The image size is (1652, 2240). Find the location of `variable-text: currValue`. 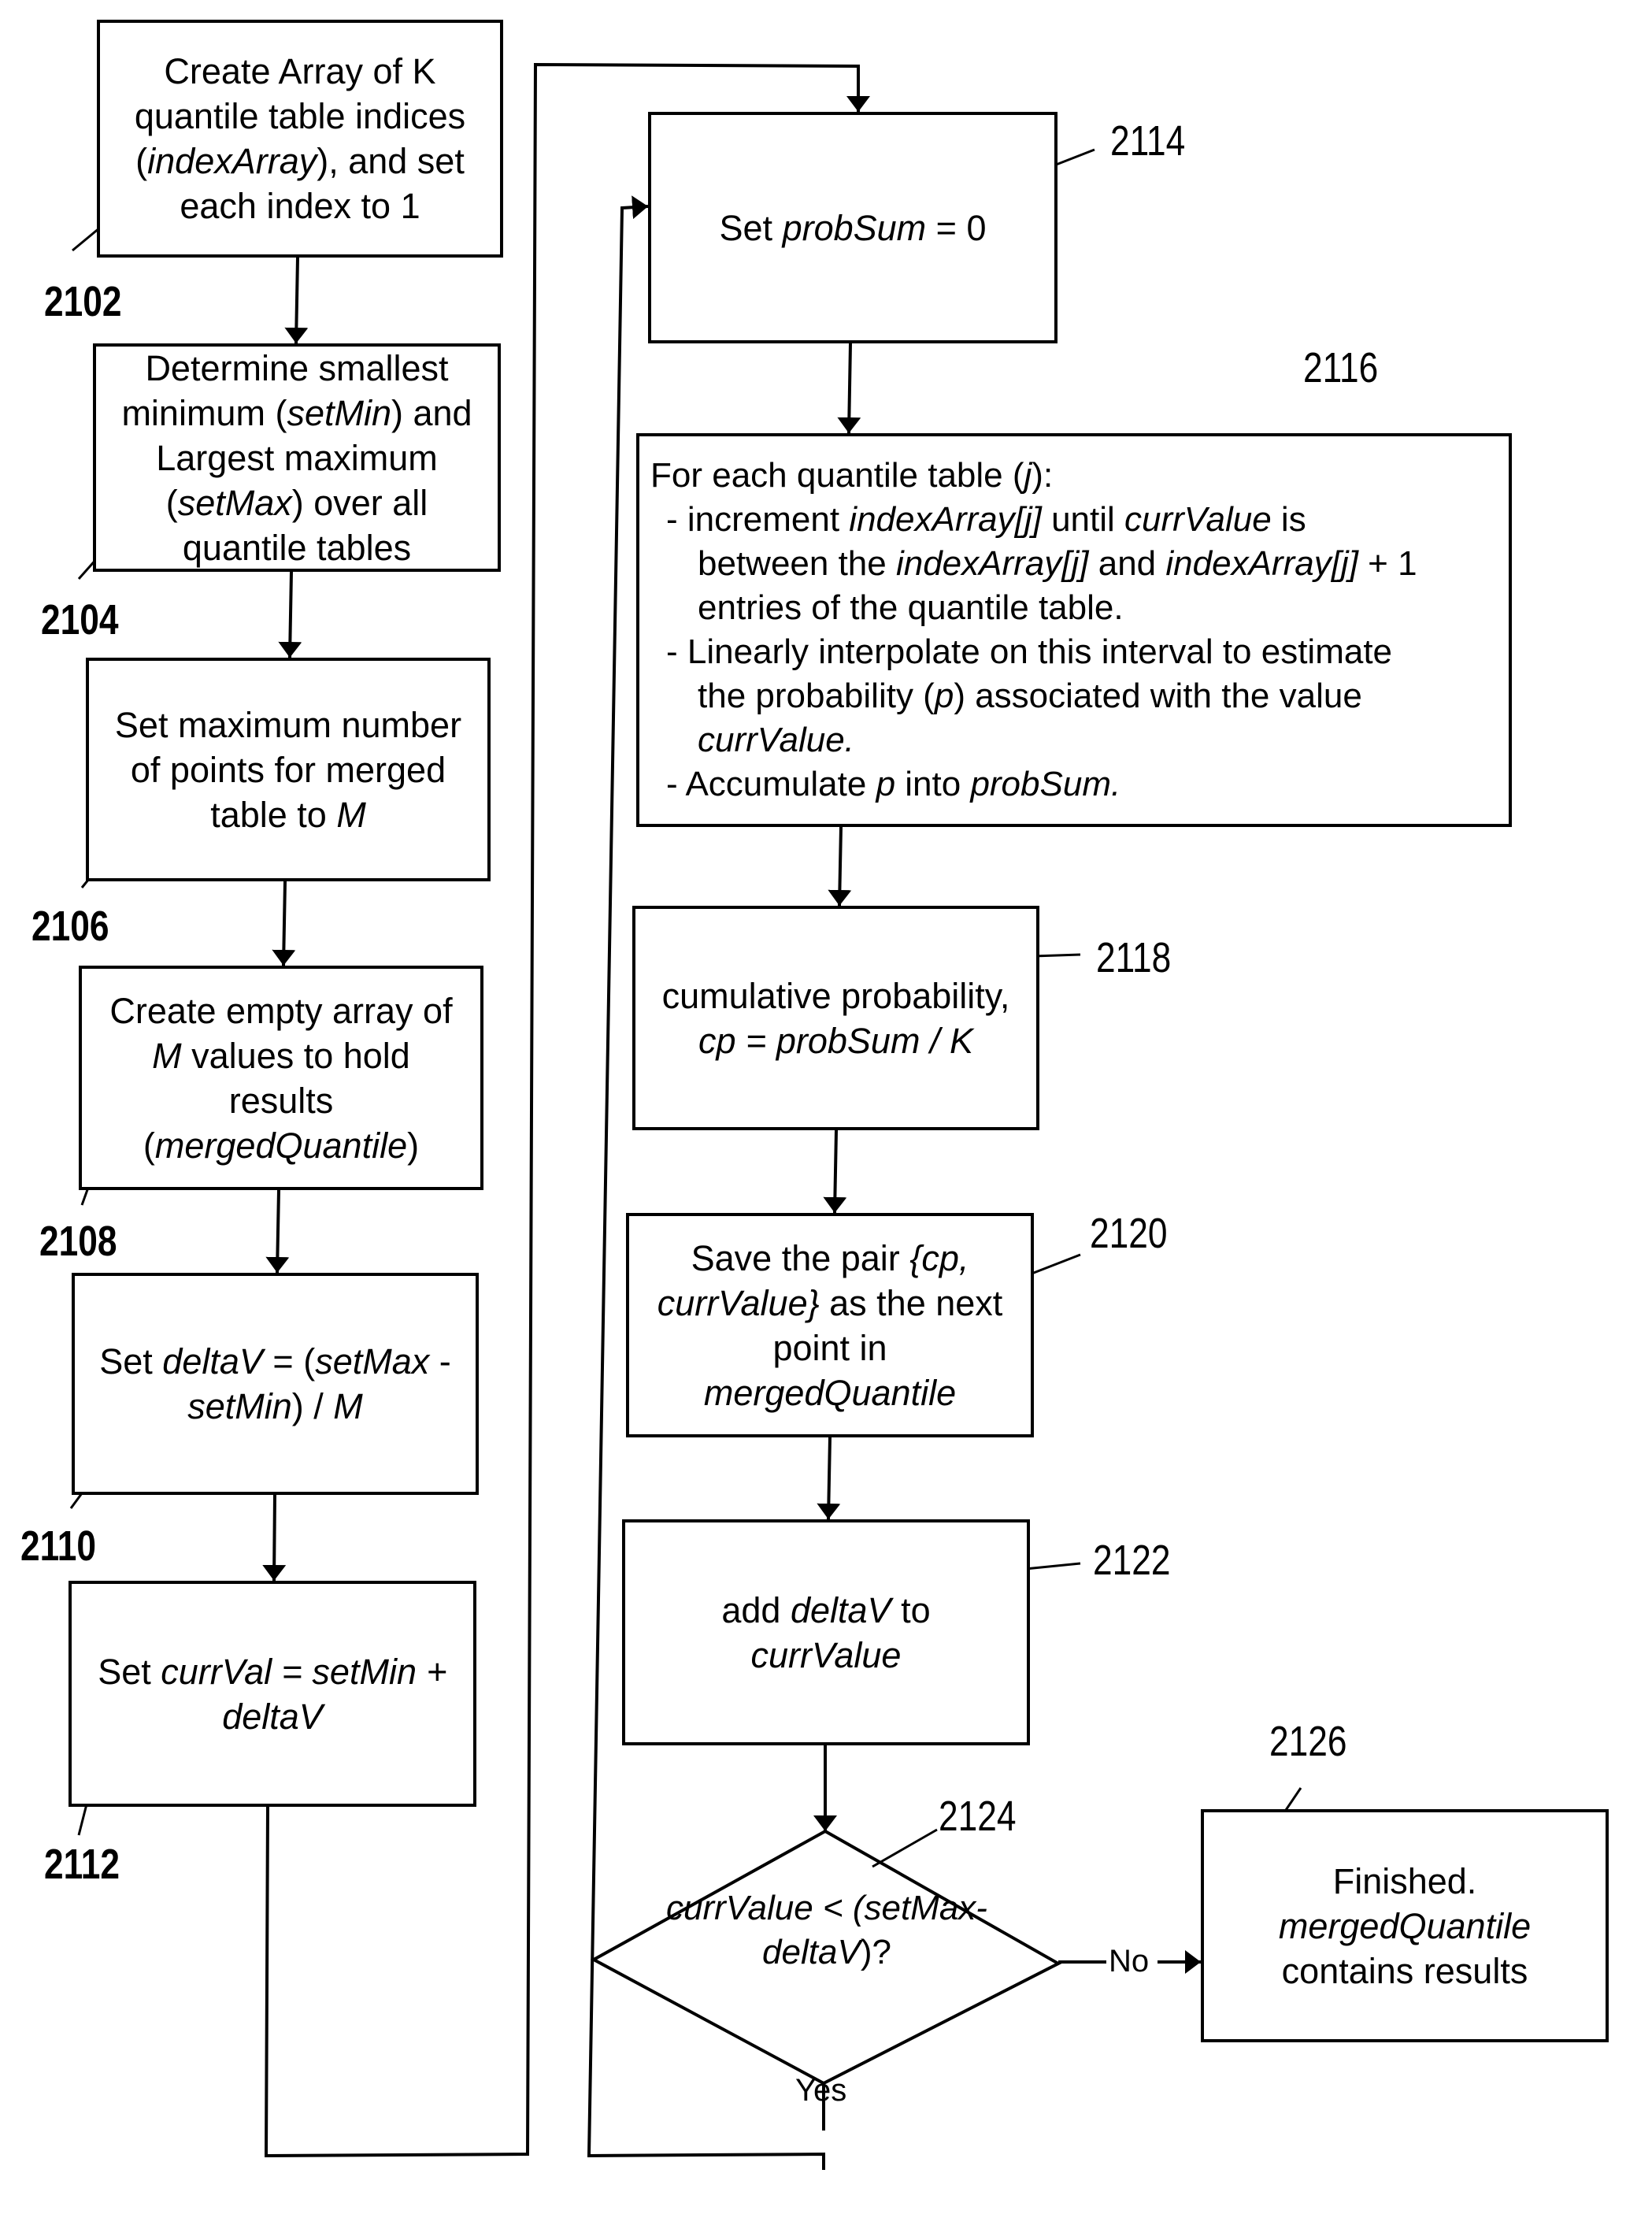

variable-text: currValue is located at coordinates (826, 1654).